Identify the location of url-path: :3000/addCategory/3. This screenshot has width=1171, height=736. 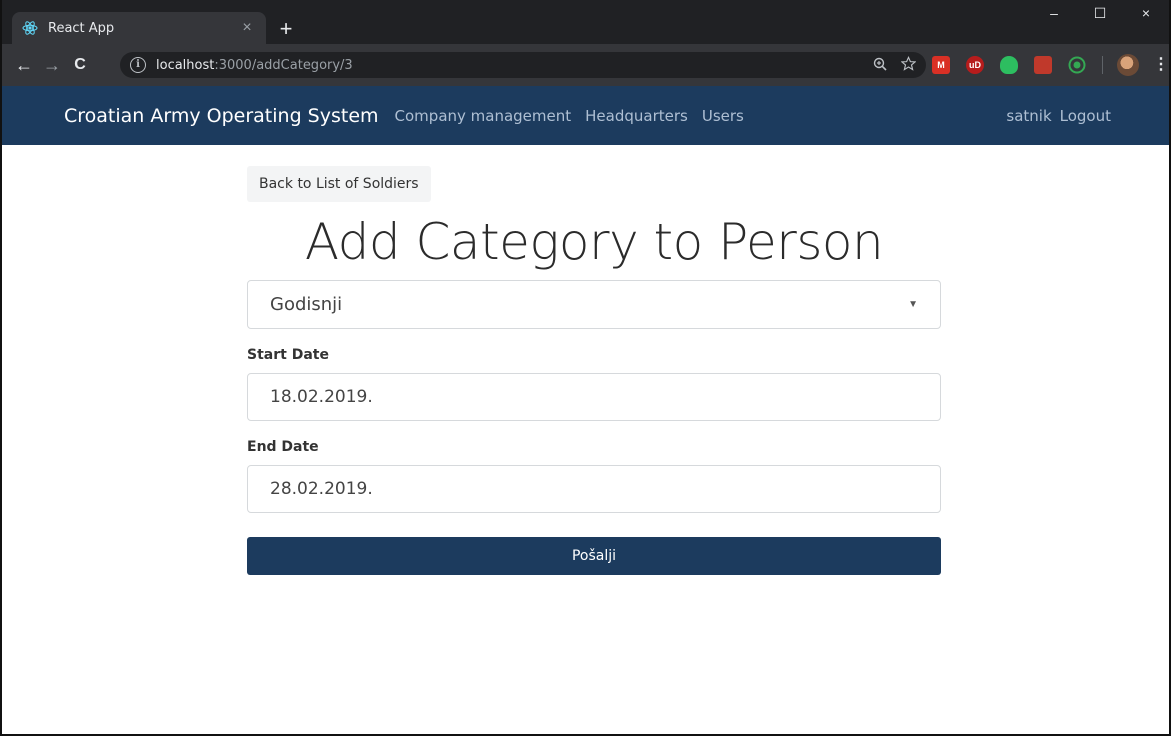
(283, 65).